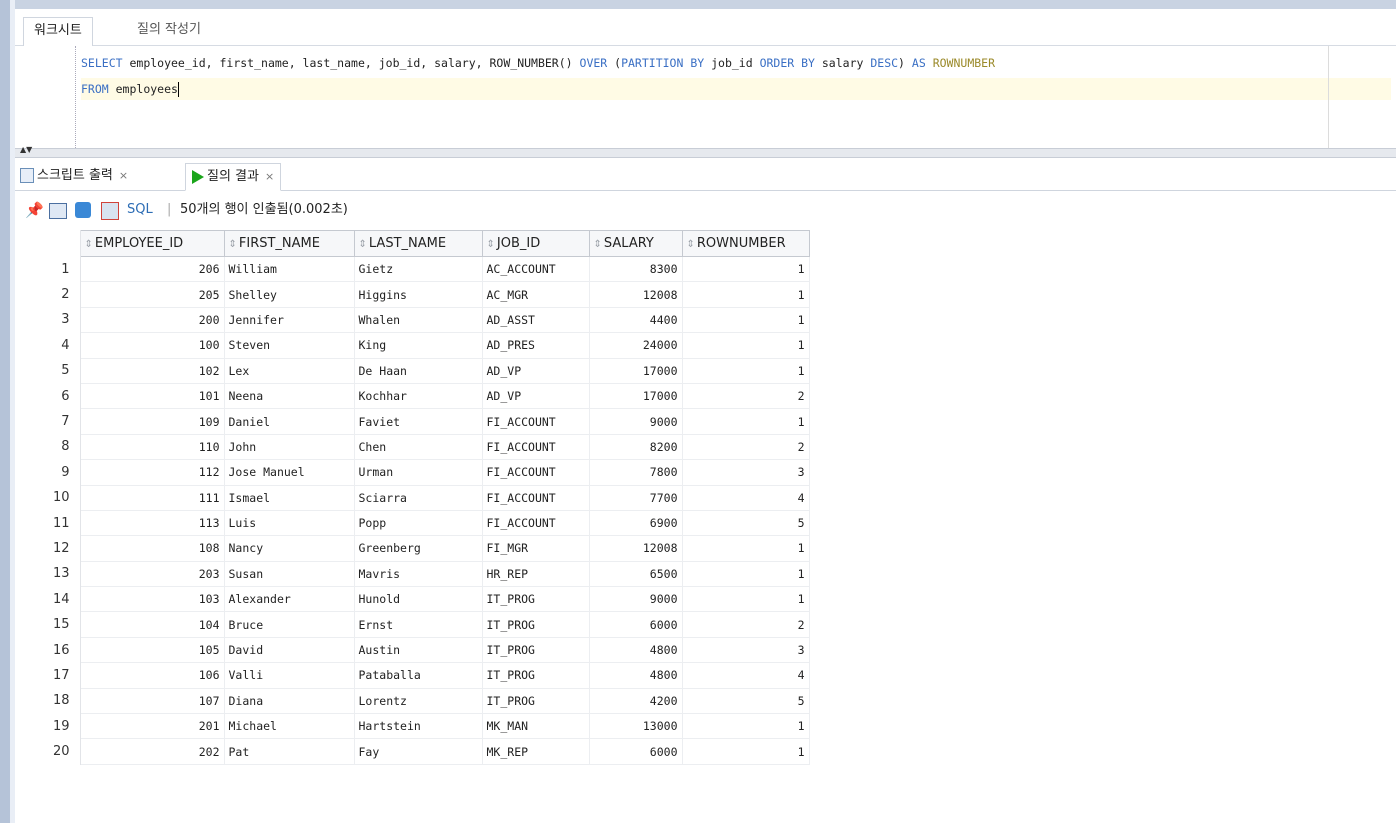 The height and width of the screenshot is (823, 1396). Describe the element at coordinates (152, 523) in the screenshot. I see `cell-employee-id: 113` at that location.